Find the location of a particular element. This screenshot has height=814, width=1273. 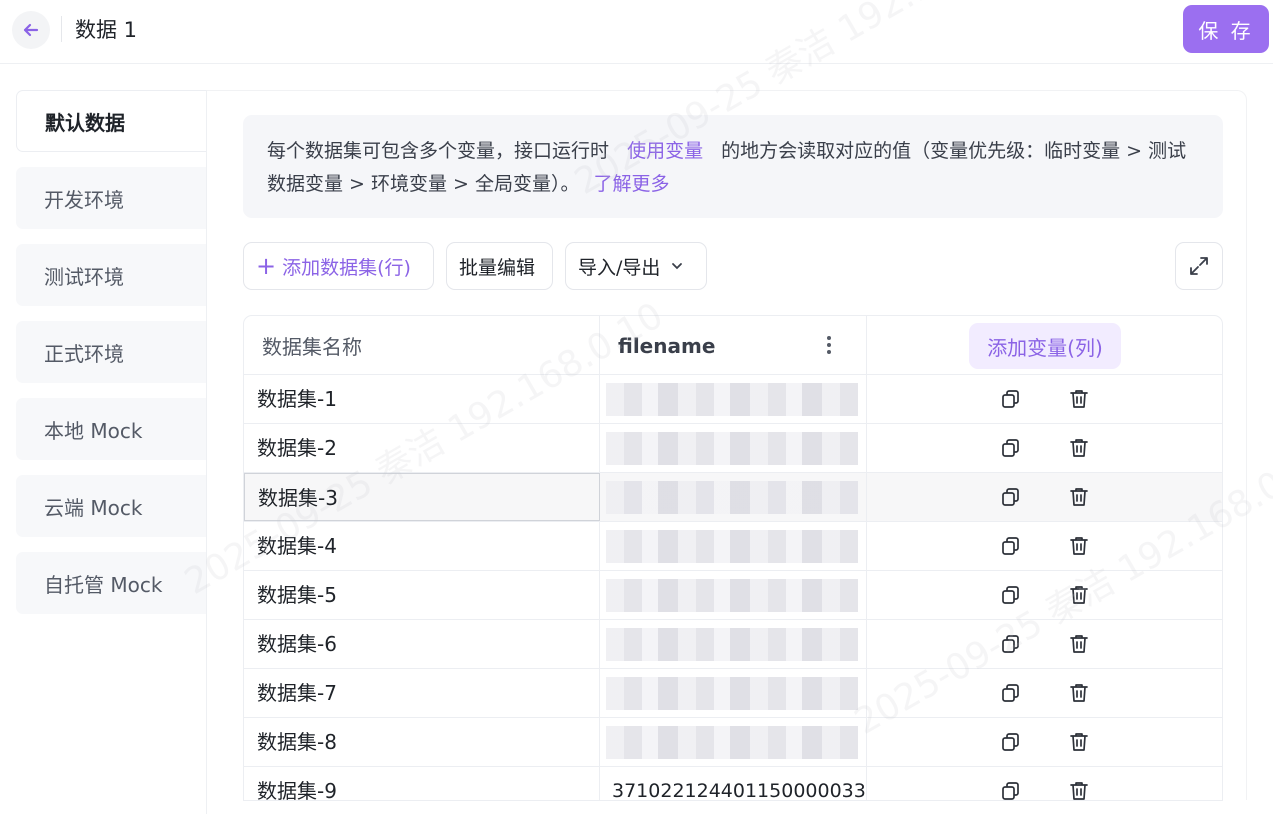

dataset-name-cell: 数据集-4 is located at coordinates (422, 546).